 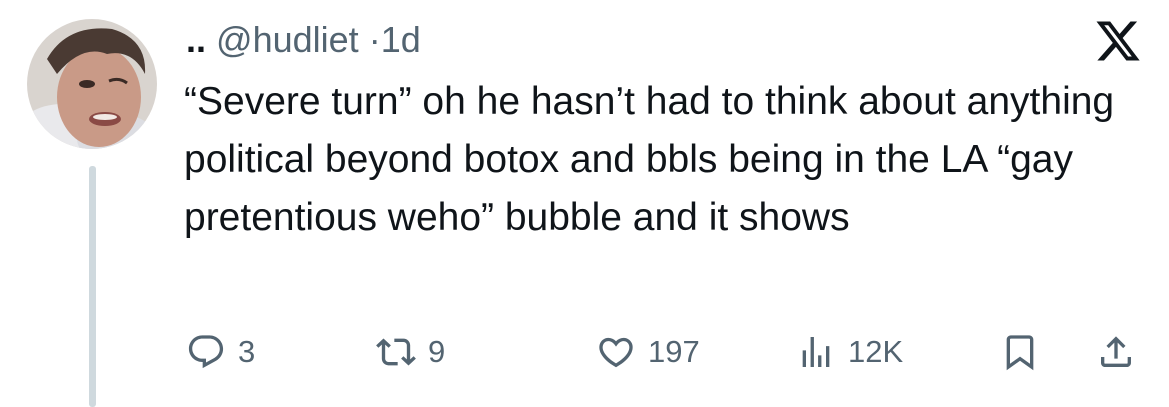 I want to click on handle: @hudliet, so click(x=287, y=39).